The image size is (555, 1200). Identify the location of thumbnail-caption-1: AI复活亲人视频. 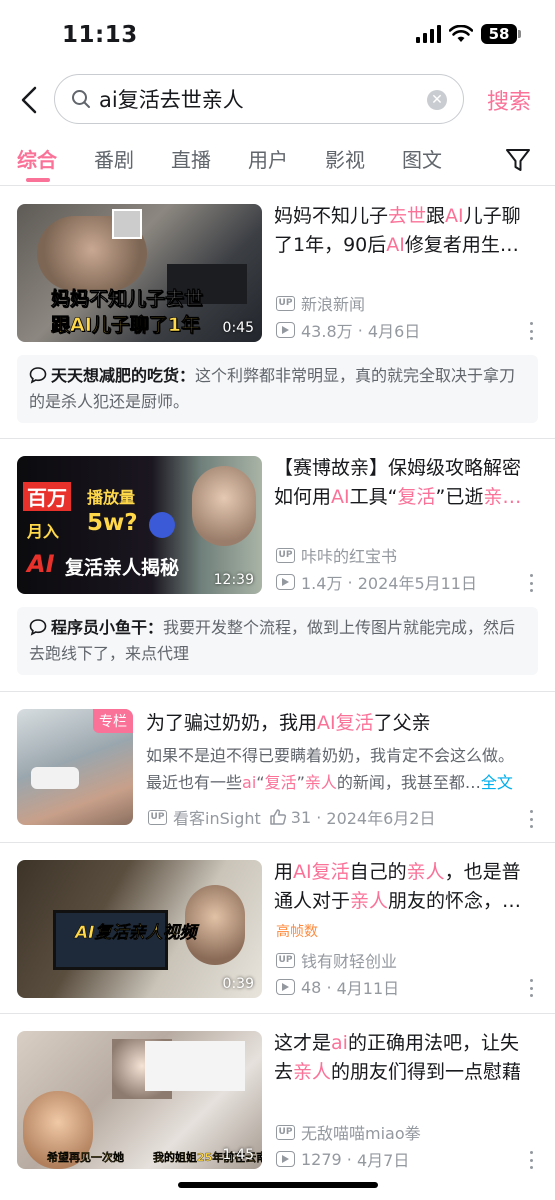
(136, 933).